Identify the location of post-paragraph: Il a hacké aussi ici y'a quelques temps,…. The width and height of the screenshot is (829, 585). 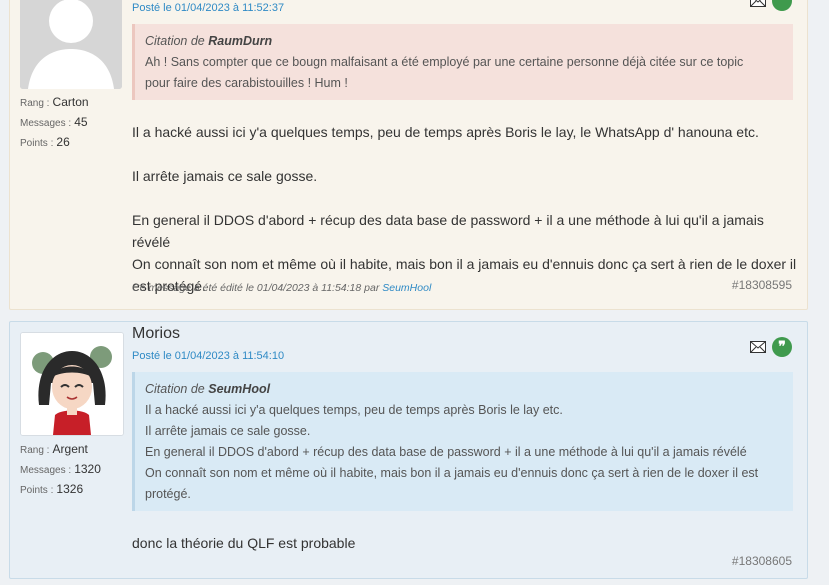
(445, 132).